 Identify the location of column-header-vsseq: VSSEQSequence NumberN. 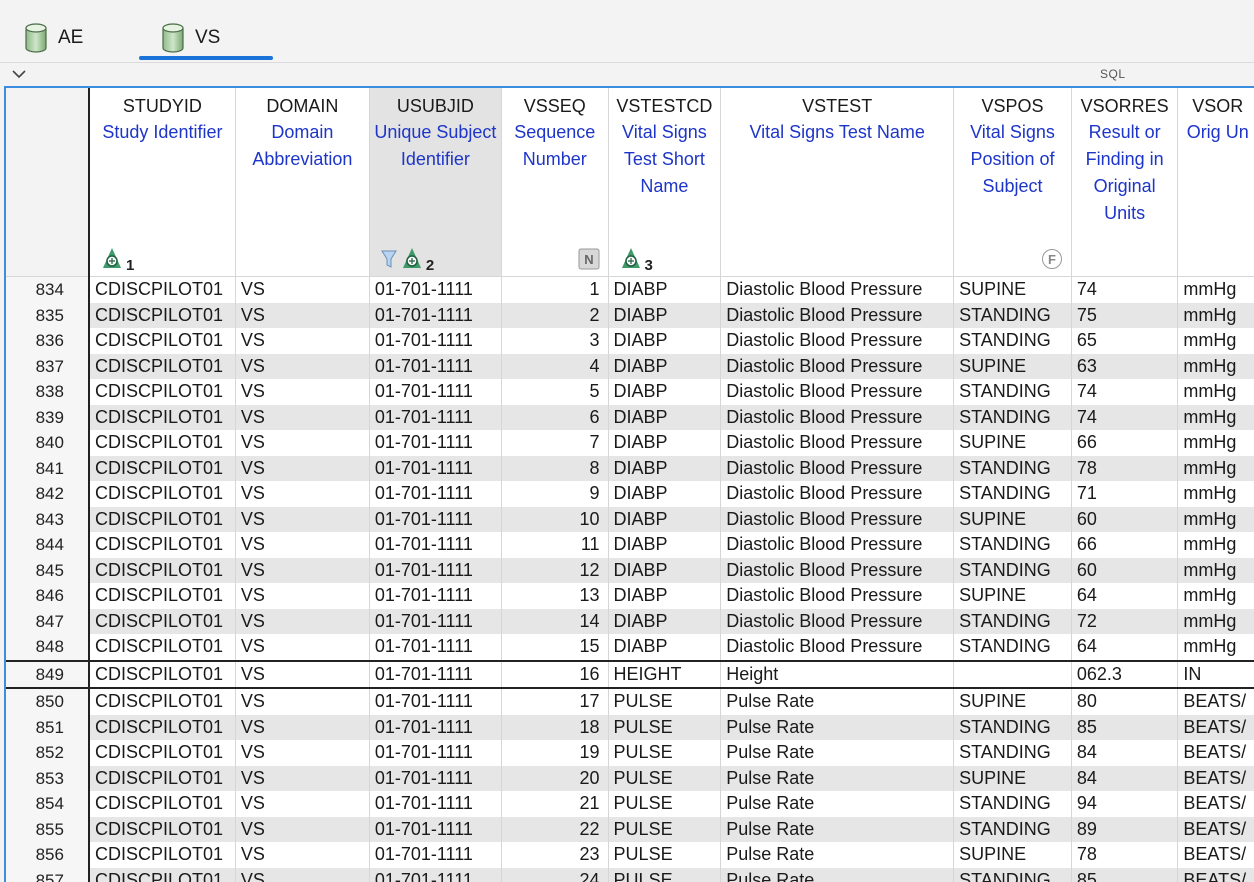
(554, 182).